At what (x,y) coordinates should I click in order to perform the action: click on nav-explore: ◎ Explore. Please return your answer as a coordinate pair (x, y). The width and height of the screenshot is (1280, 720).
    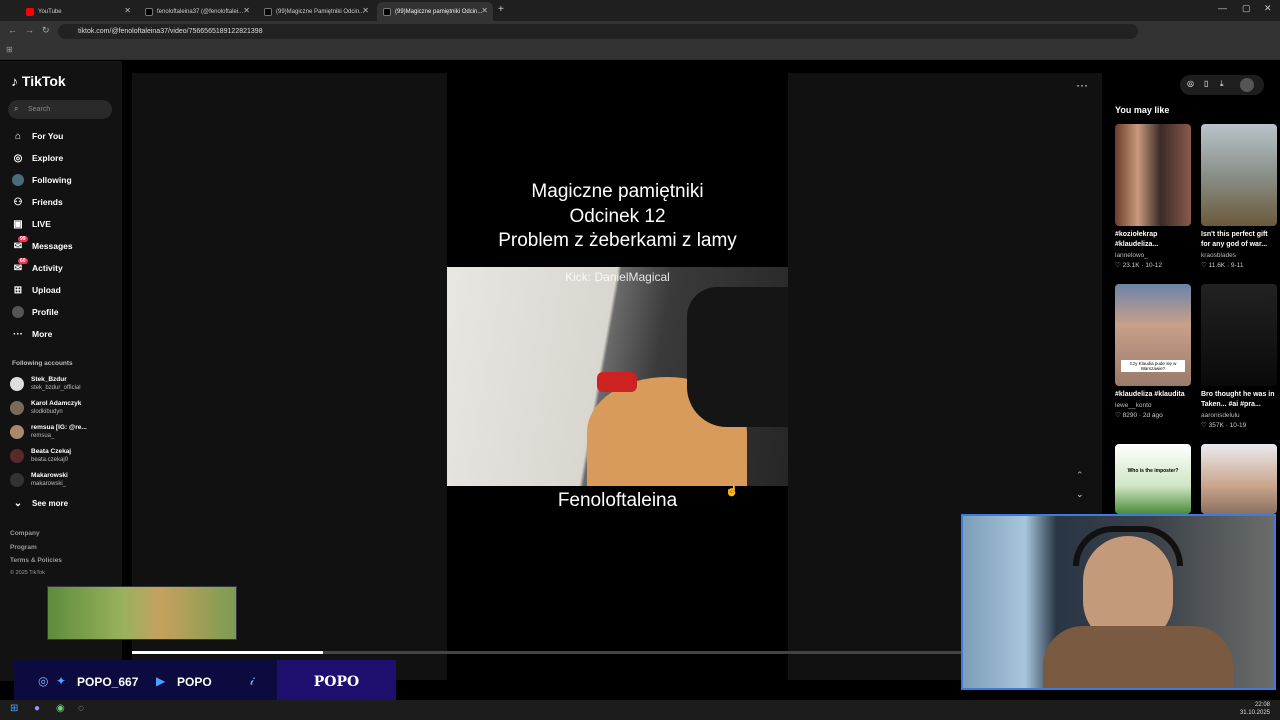
    Looking at the image, I should click on (38, 158).